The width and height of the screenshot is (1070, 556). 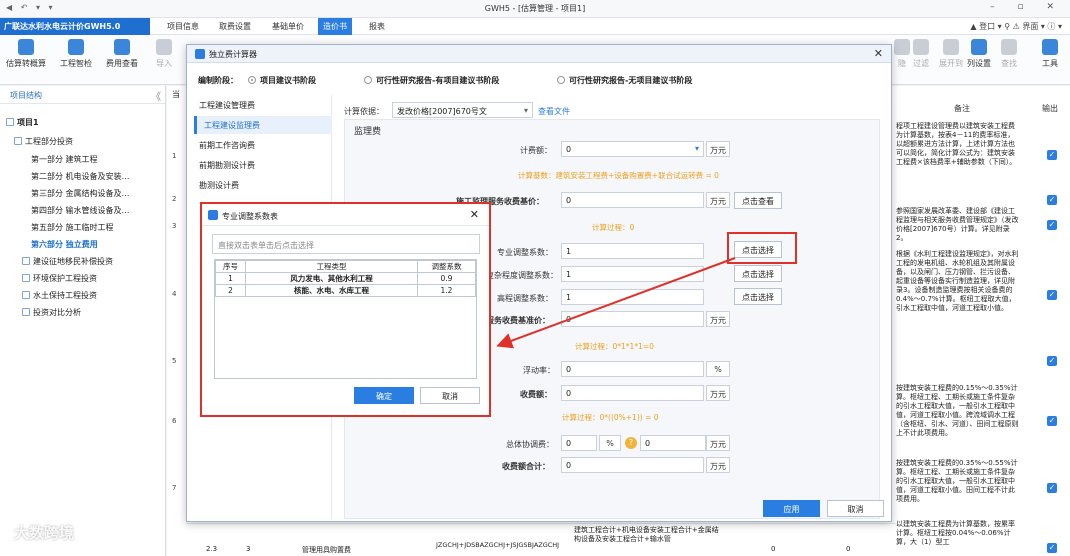 What do you see at coordinates (377, 26) in the screenshot?
I see `menu-reports: 报表` at bounding box center [377, 26].